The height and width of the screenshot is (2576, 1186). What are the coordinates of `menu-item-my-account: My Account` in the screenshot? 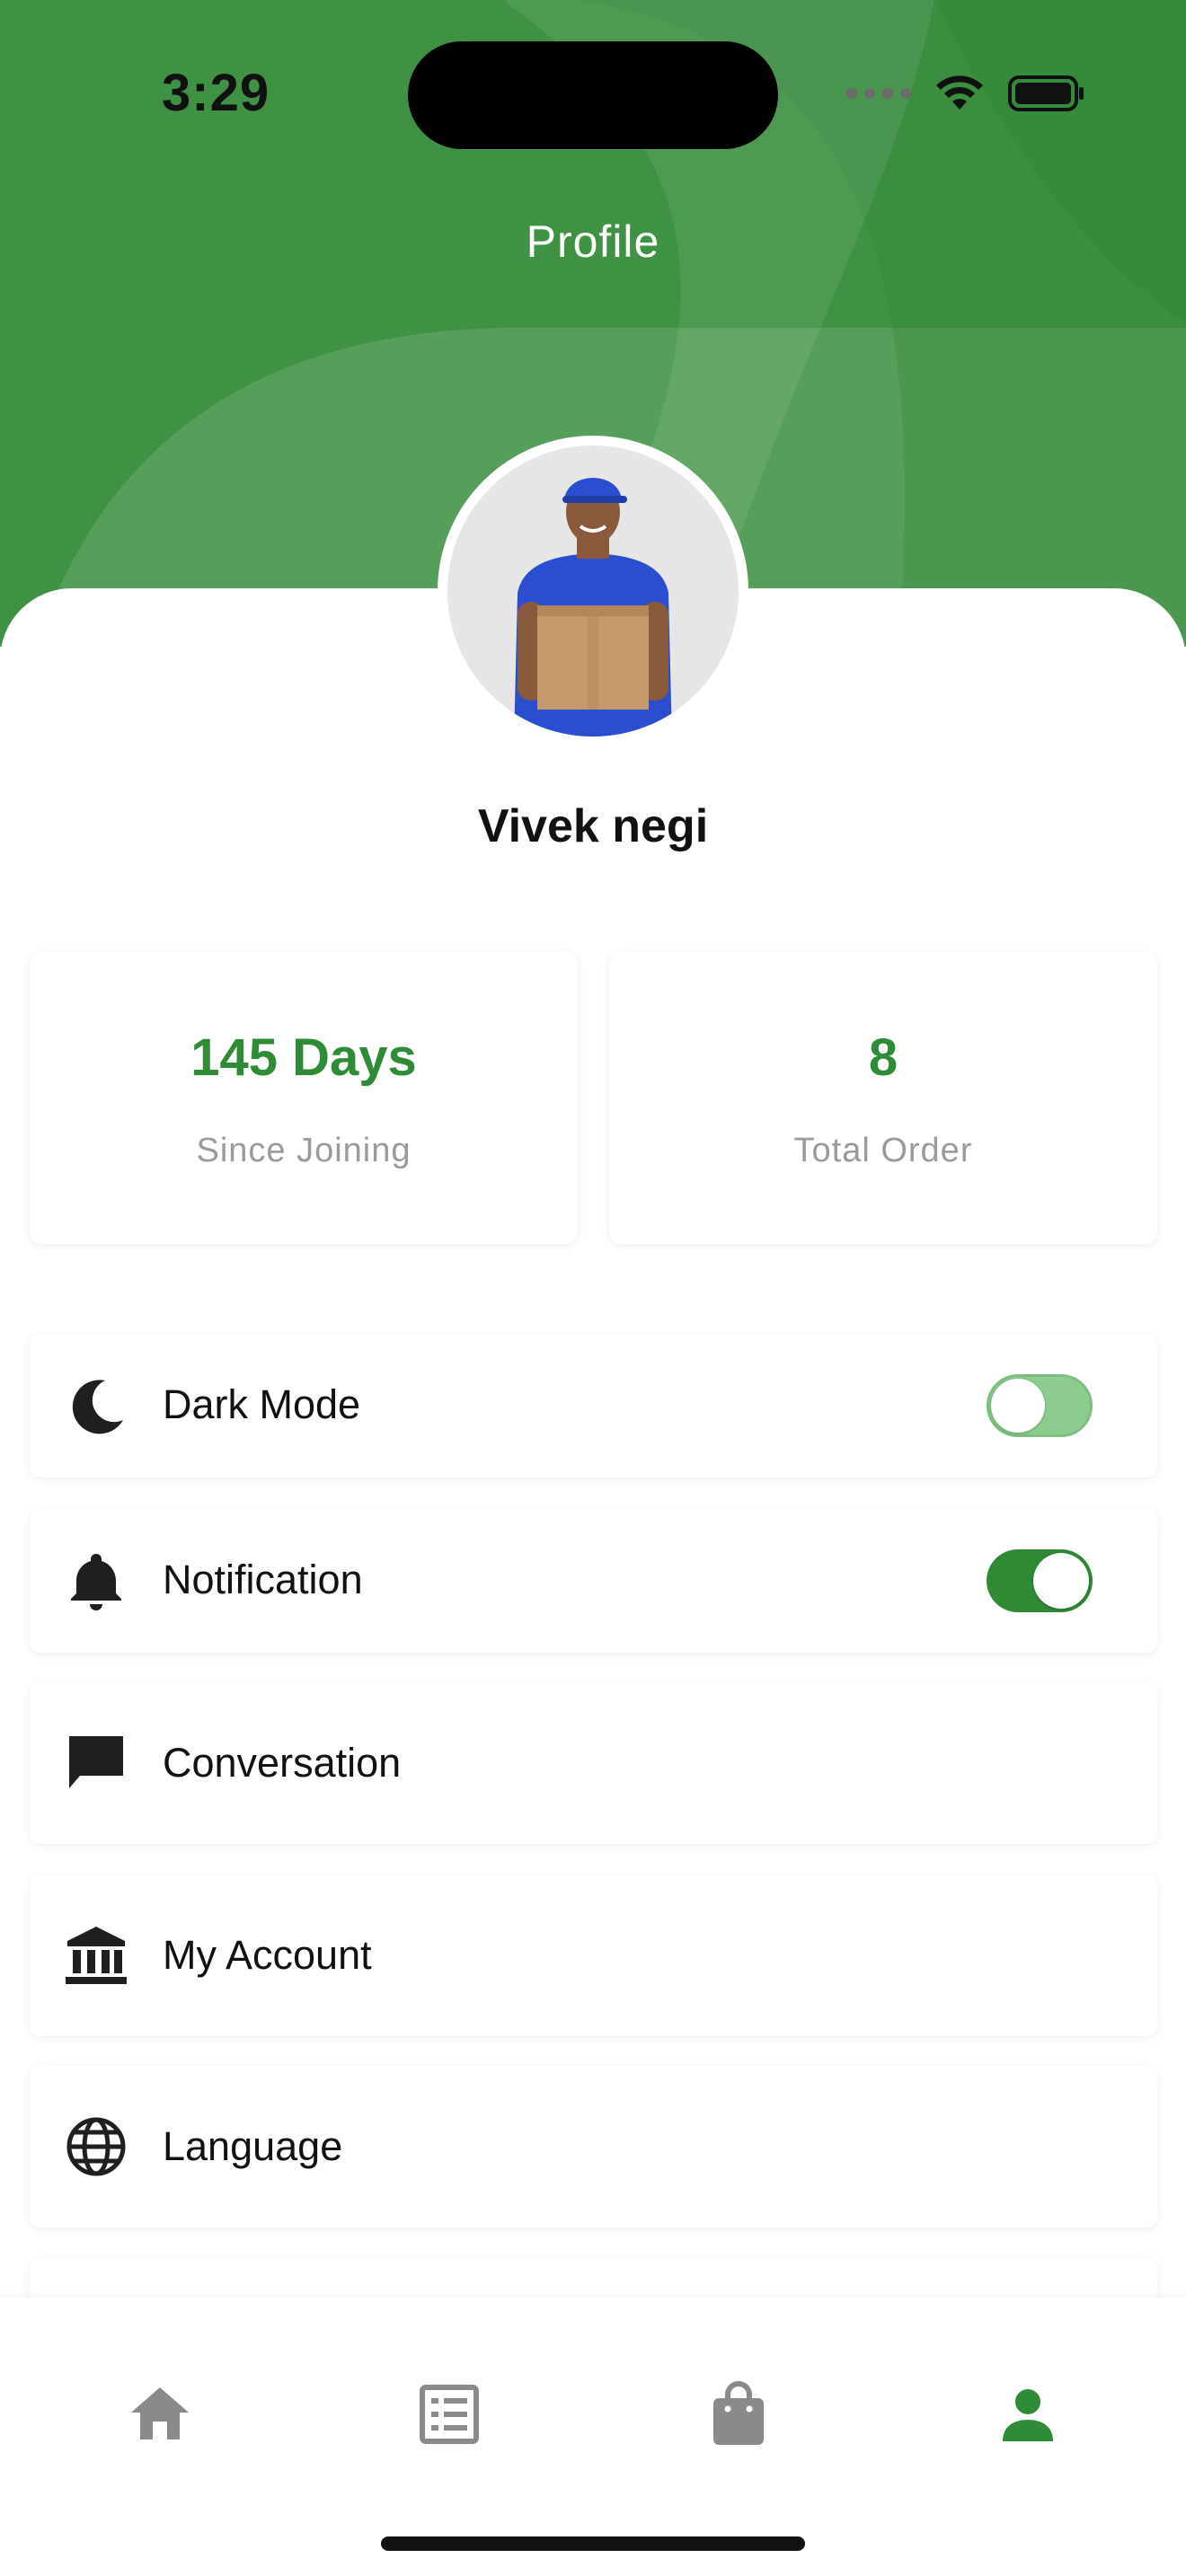 It's located at (593, 1955).